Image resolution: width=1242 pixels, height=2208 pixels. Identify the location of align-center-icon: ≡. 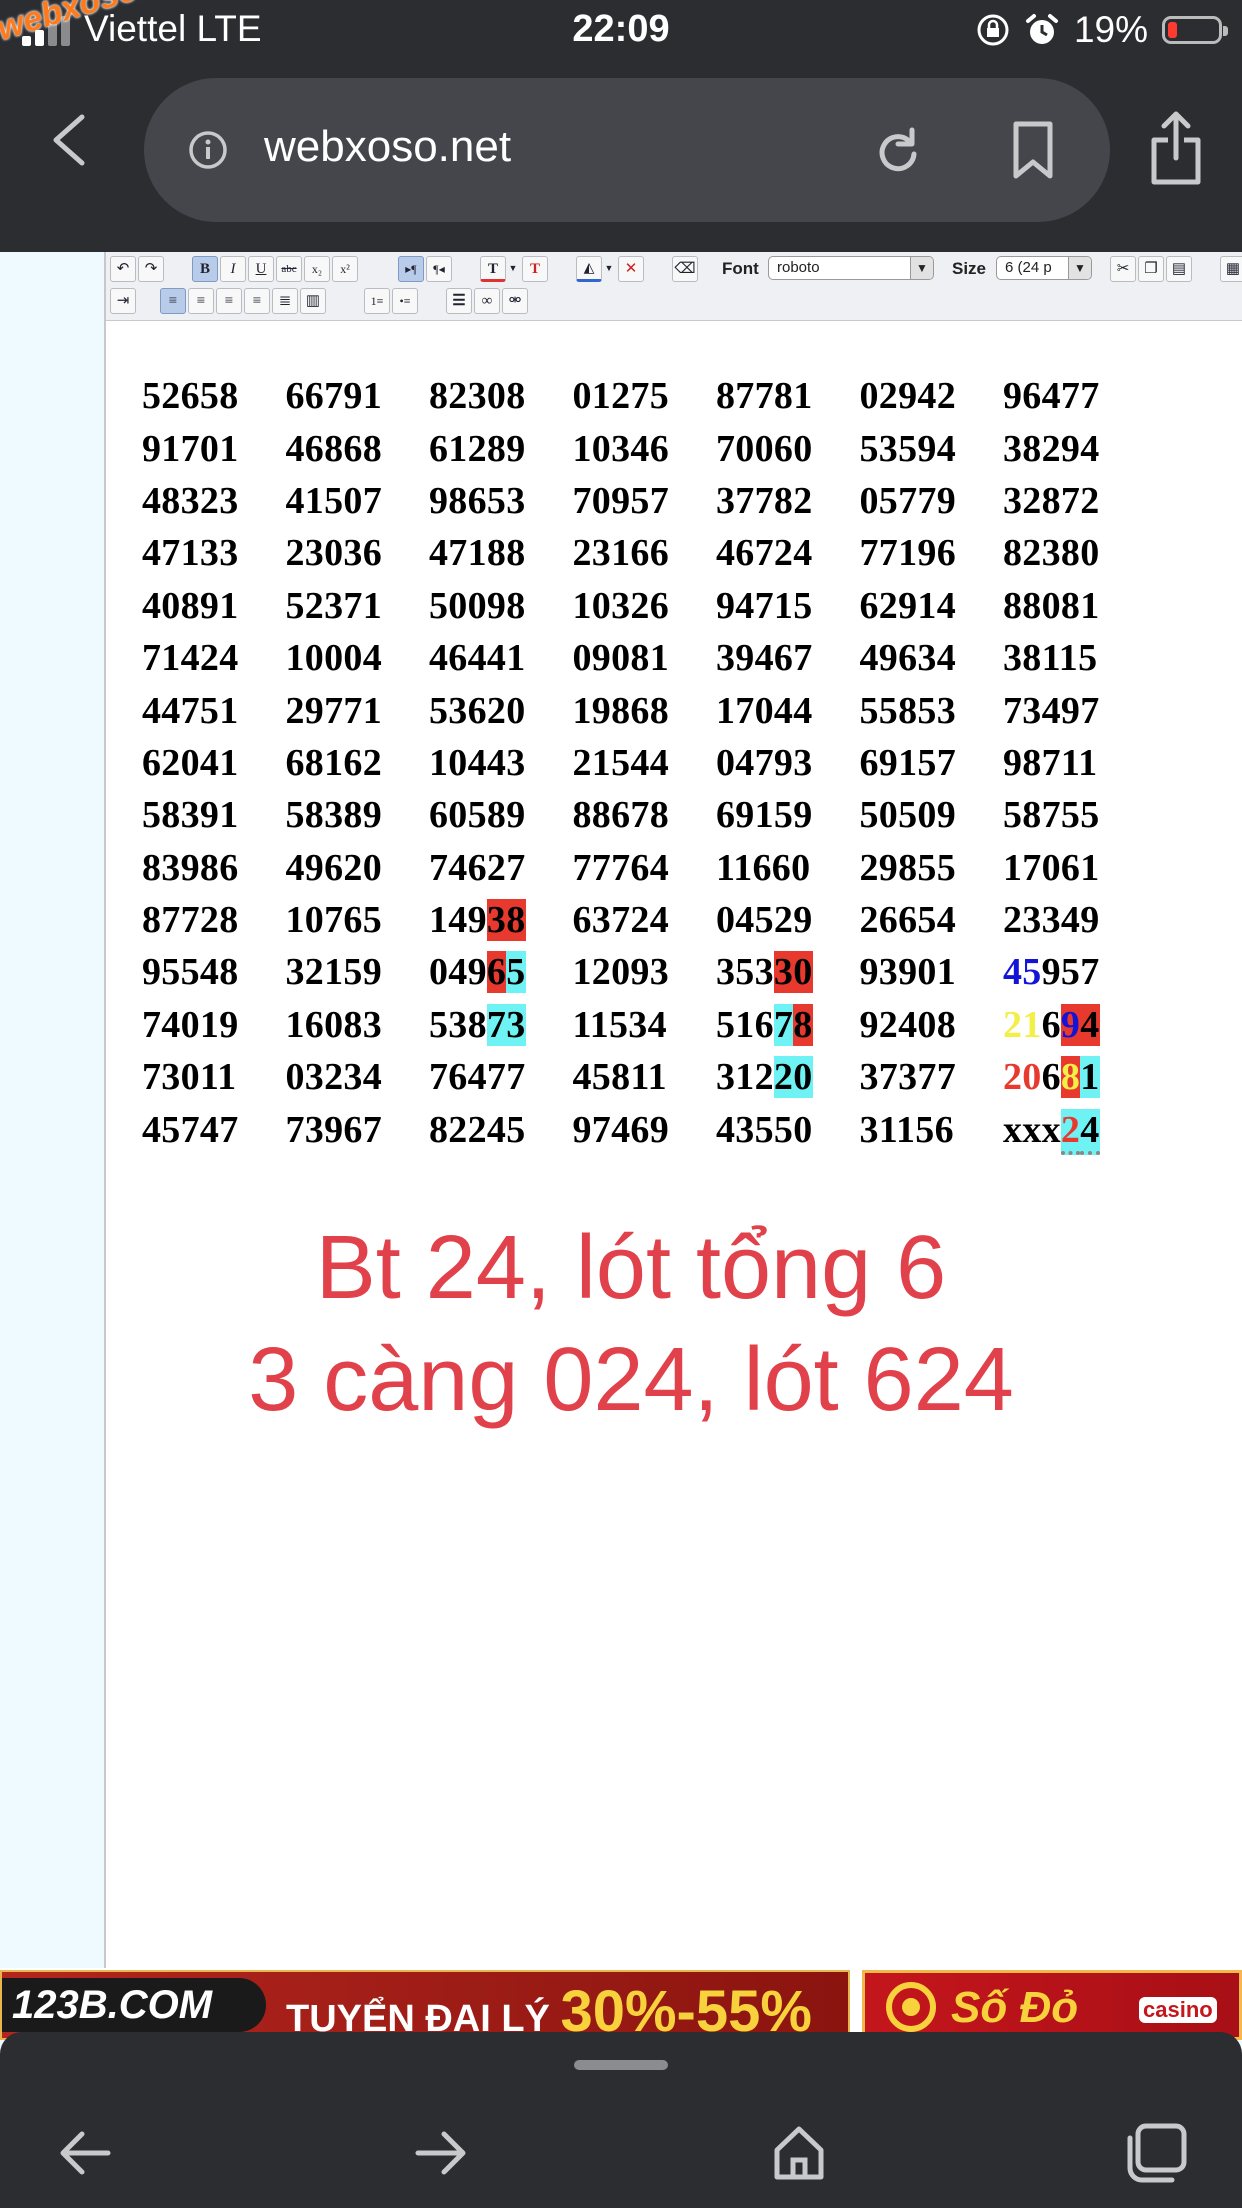
(229, 301).